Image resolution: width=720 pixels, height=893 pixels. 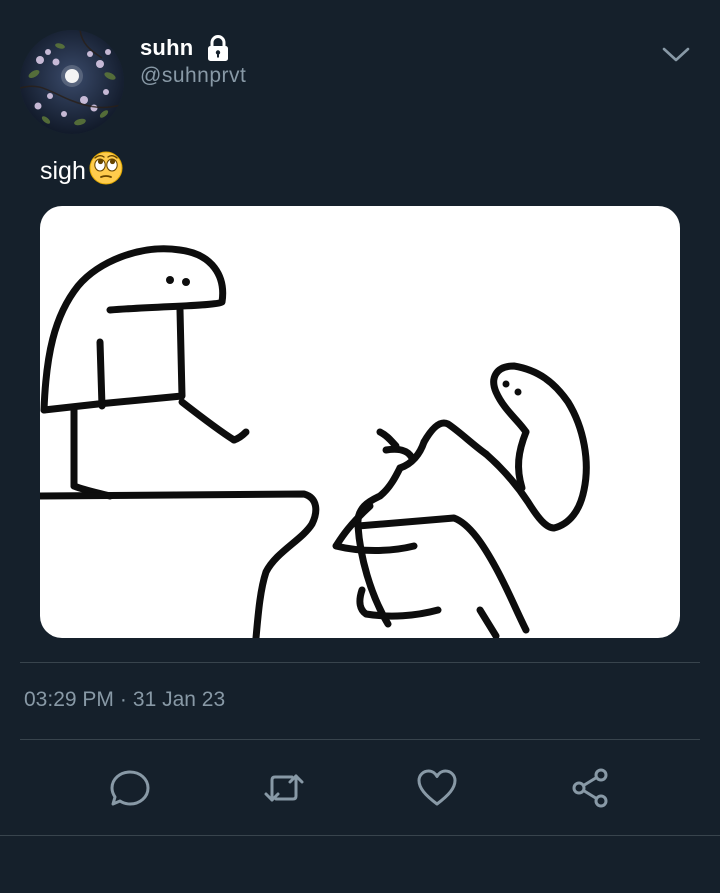 I want to click on avatar, so click(x=72, y=82).